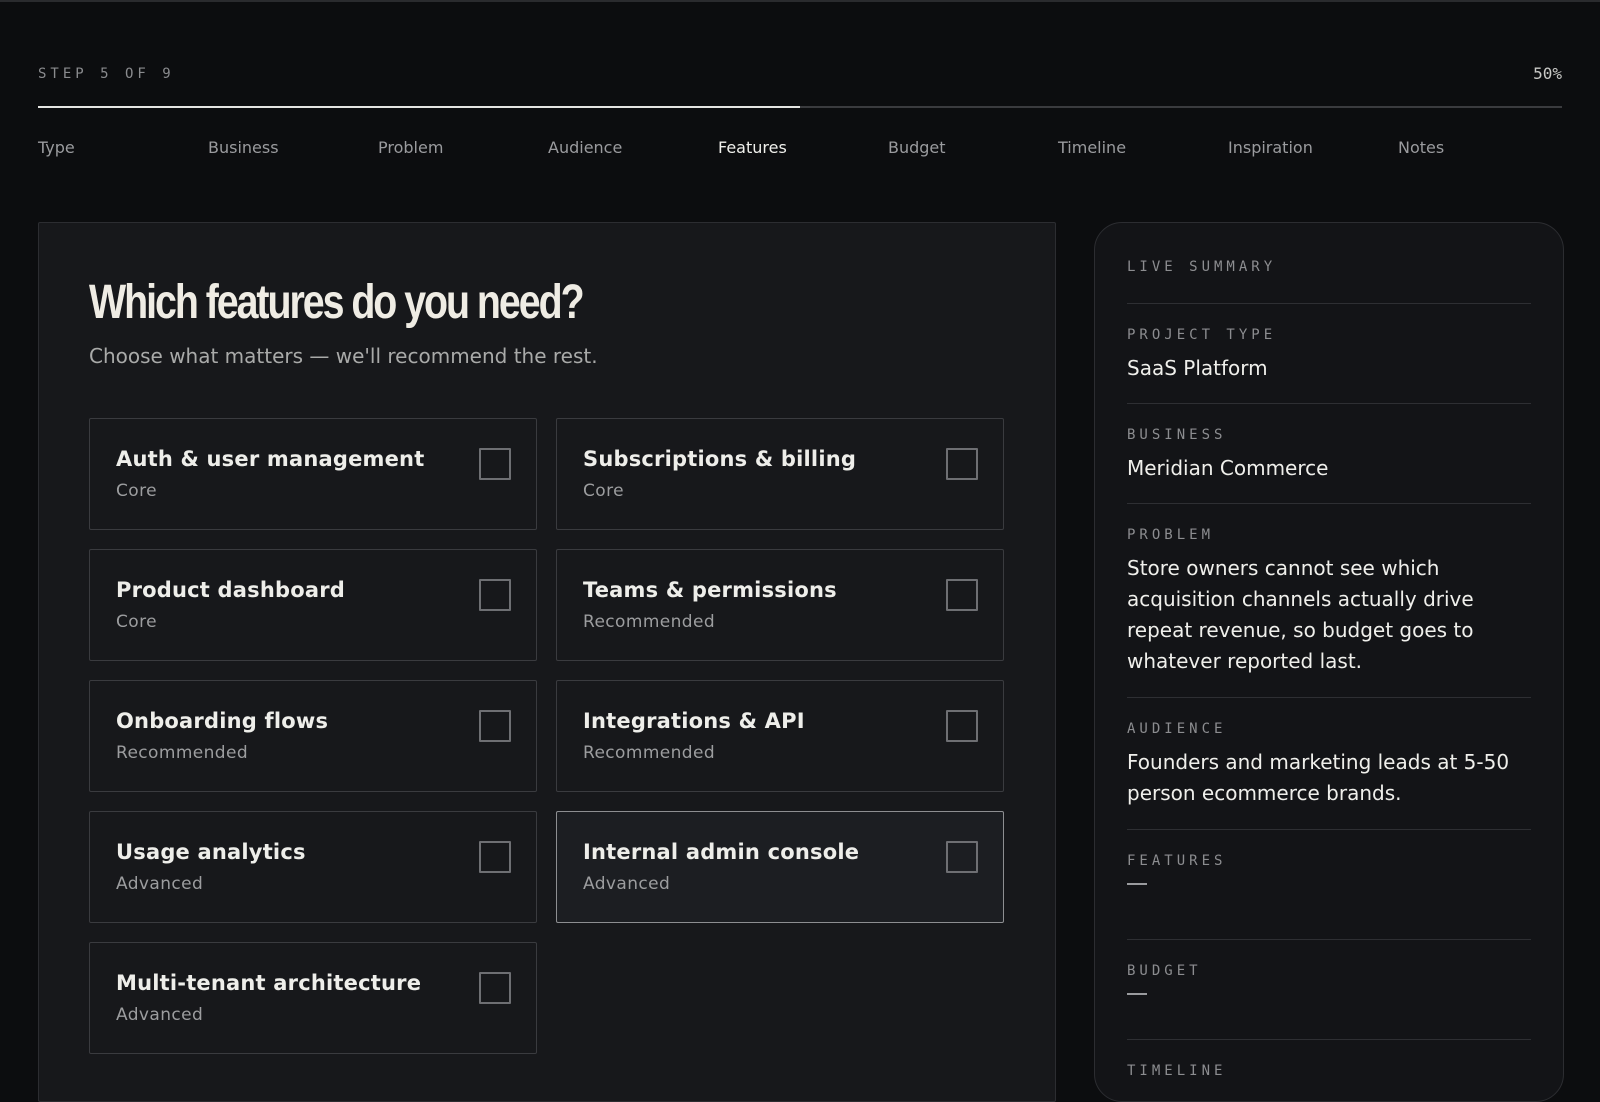 The width and height of the screenshot is (1600, 1102). Describe the element at coordinates (313, 867) in the screenshot. I see `feature-option-analytics: Usage analytics Advanced` at that location.